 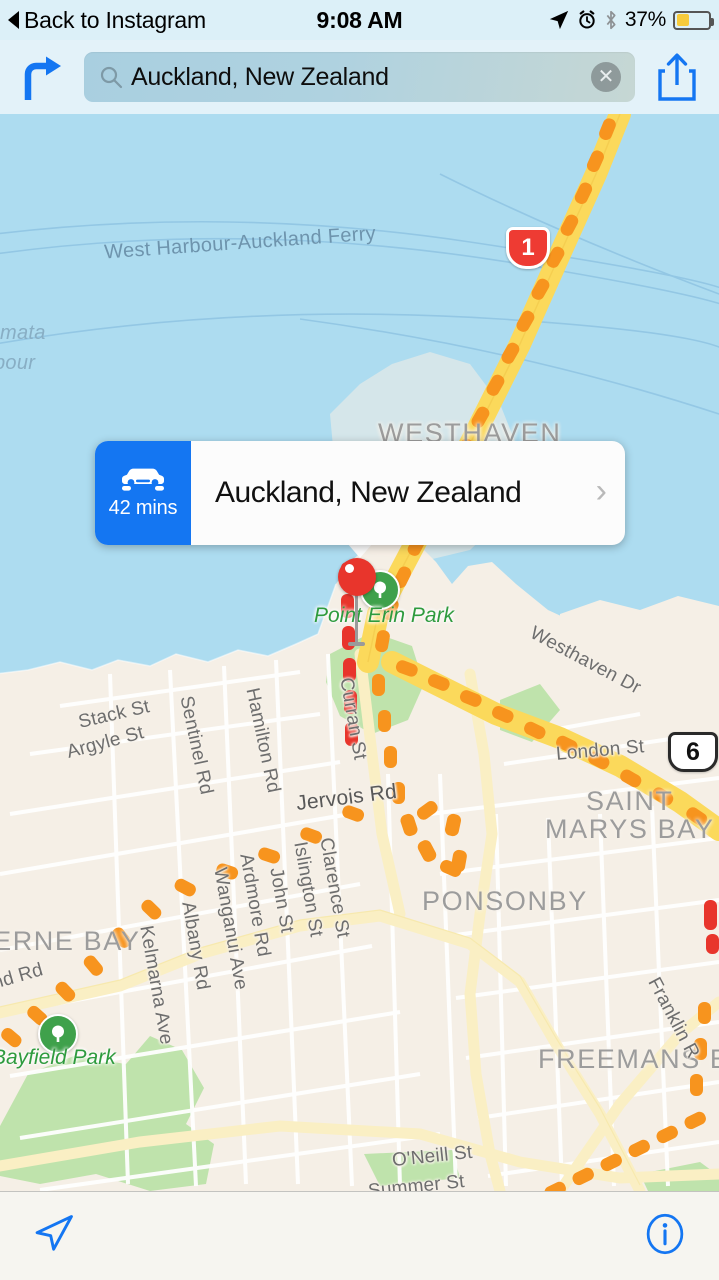 I want to click on park-tree-icon, so click(x=58, y=1033).